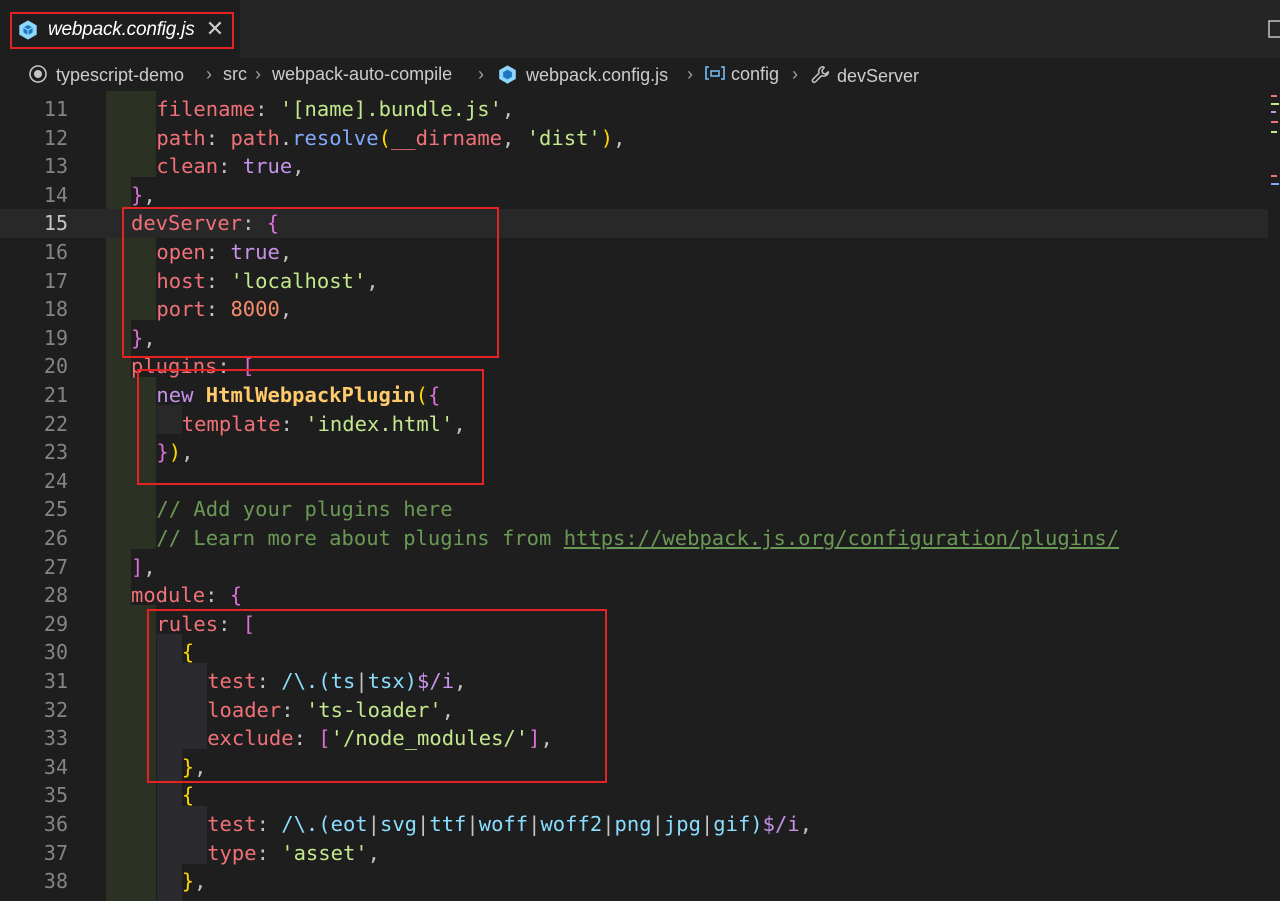 This screenshot has width=1280, height=901. Describe the element at coordinates (137, 194) in the screenshot. I see `code-token: }` at that location.